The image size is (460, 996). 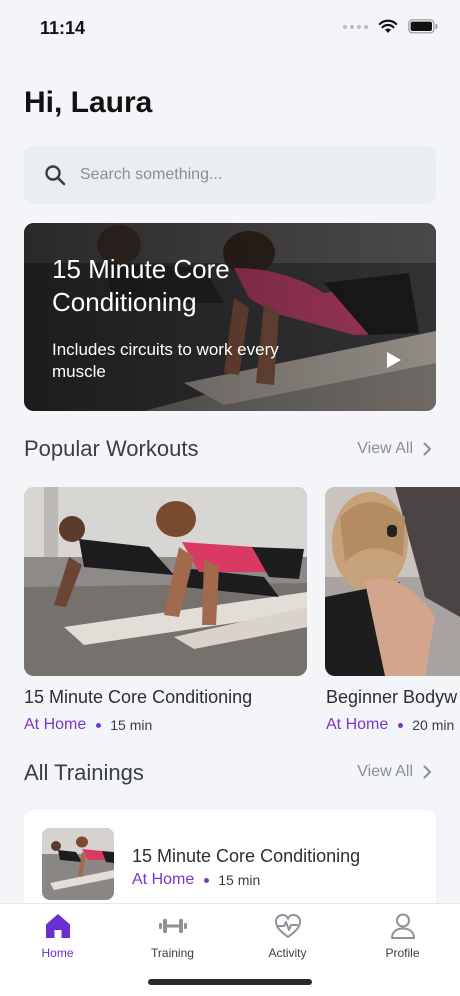 I want to click on signal-icon, so click(x=355, y=26).